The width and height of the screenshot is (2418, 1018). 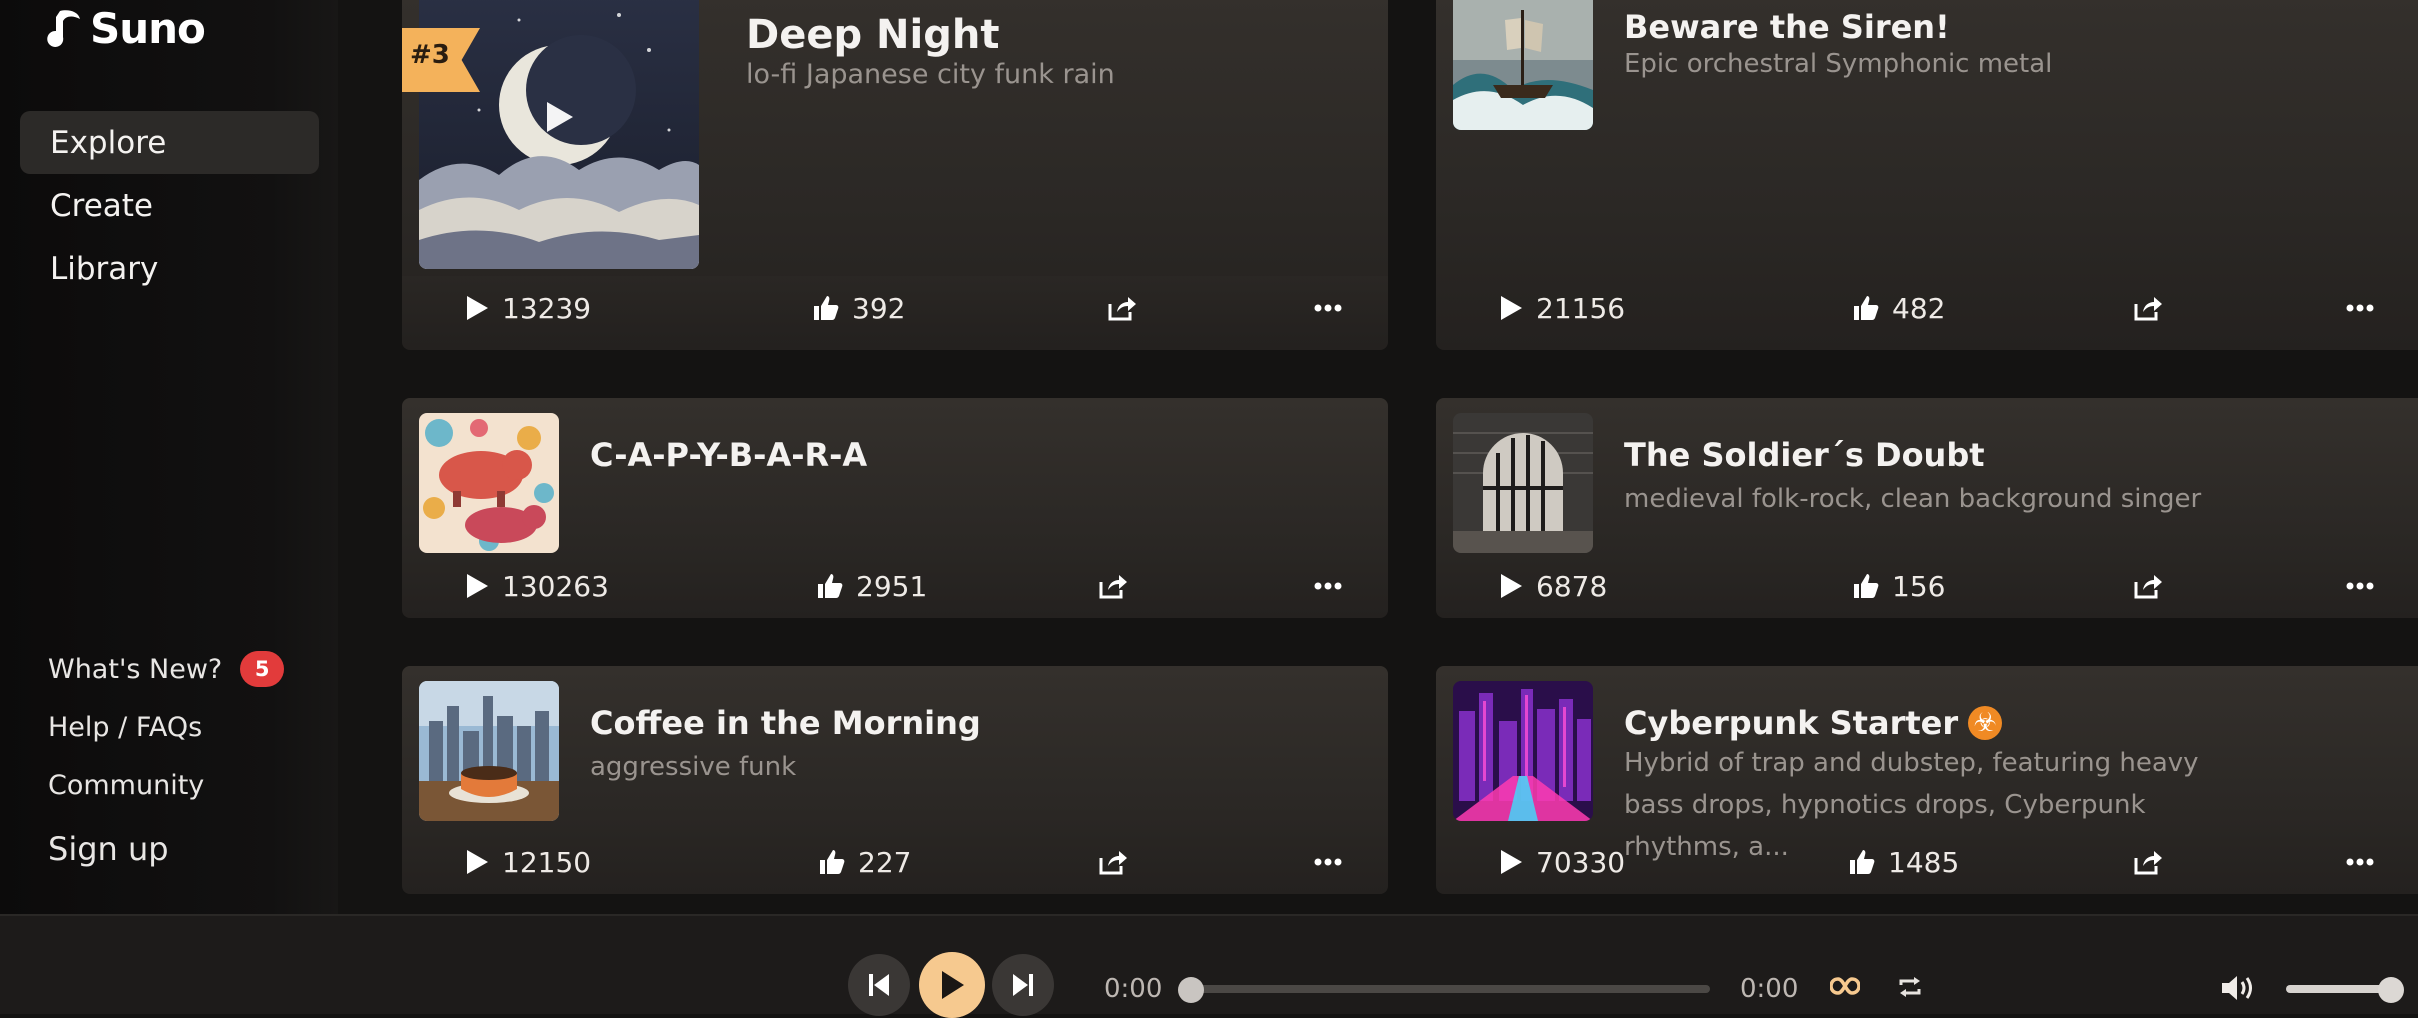 I want to click on sign-up-link: Sign up, so click(x=166, y=849).